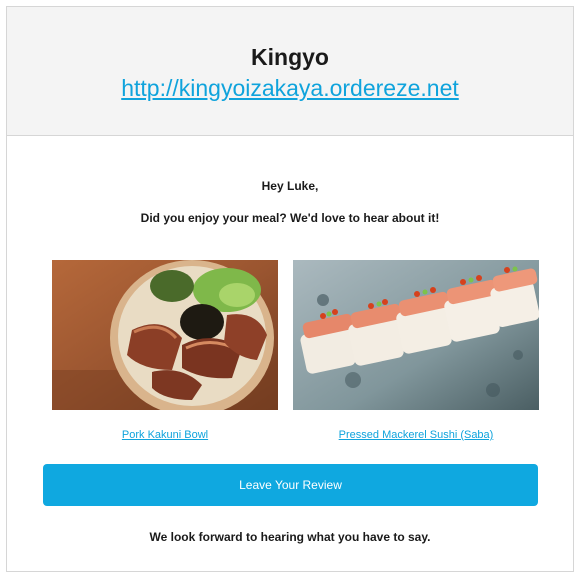 This screenshot has width=581, height=581. I want to click on pork-bowl-image, so click(165, 335).